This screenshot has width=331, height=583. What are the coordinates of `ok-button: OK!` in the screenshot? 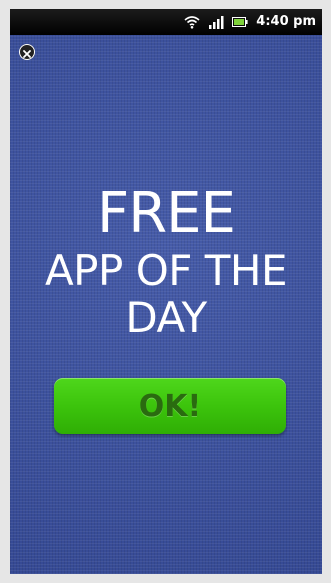 It's located at (170, 406).